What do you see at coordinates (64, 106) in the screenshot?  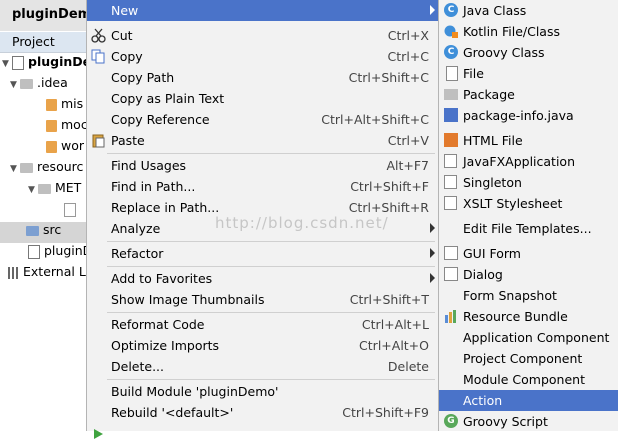 I see `tree-item-file: mis` at bounding box center [64, 106].